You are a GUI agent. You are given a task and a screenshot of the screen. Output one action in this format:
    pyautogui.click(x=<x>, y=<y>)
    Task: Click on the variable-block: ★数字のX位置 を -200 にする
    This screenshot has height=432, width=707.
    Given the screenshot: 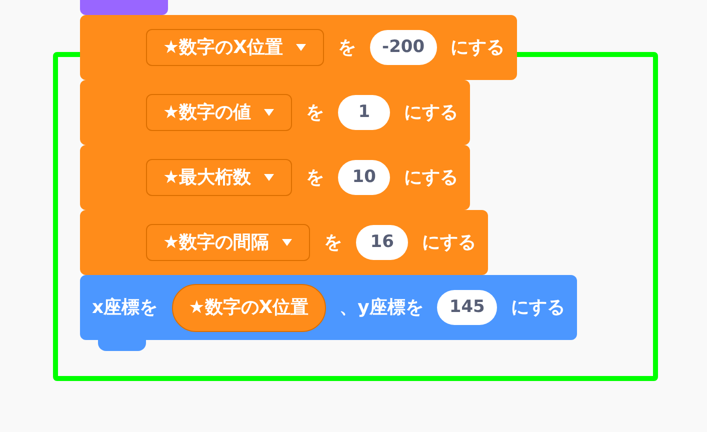 What is the action you would take?
    pyautogui.click(x=298, y=47)
    